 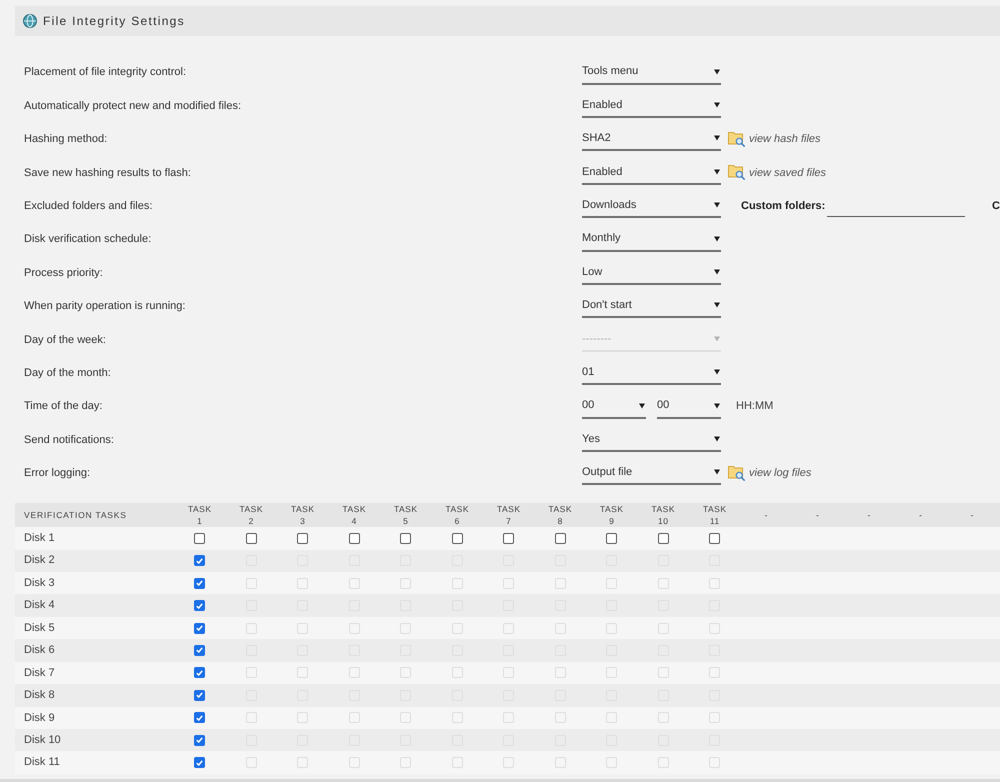 What do you see at coordinates (39, 650) in the screenshot?
I see `disk-label: Disk 6` at bounding box center [39, 650].